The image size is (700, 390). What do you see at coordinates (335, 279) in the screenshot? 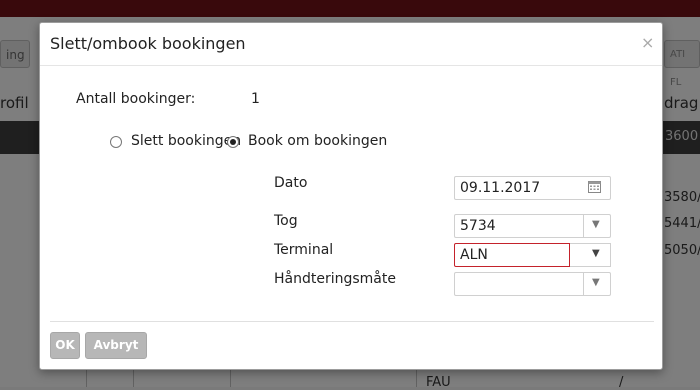
I see `handling-method-label: Håndteringsmåte` at bounding box center [335, 279].